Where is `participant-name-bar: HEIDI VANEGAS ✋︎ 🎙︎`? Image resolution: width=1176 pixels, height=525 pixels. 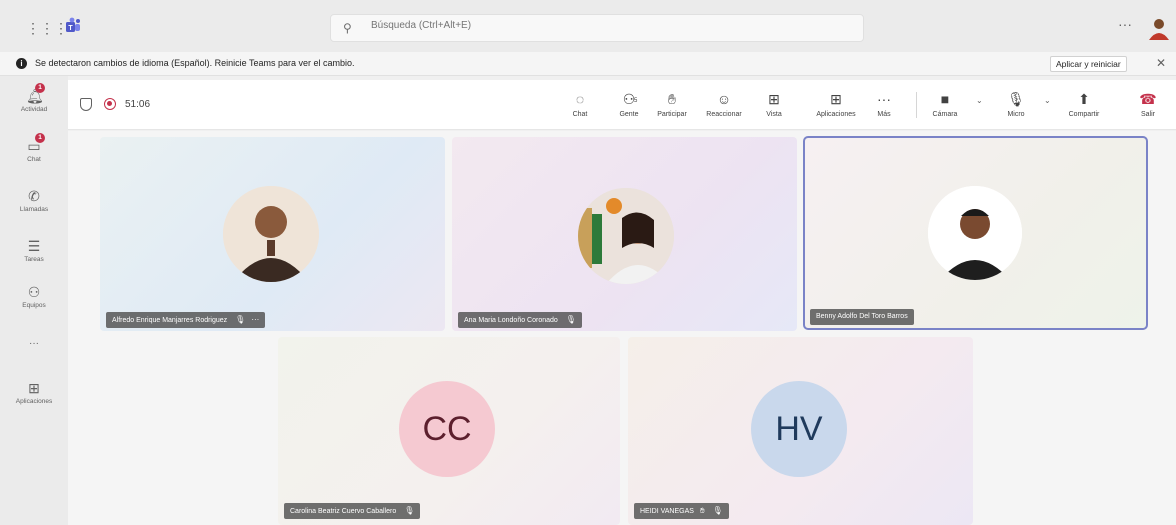
participant-name-bar: HEIDI VANEGAS ✋︎ 🎙︎ is located at coordinates (681, 511).